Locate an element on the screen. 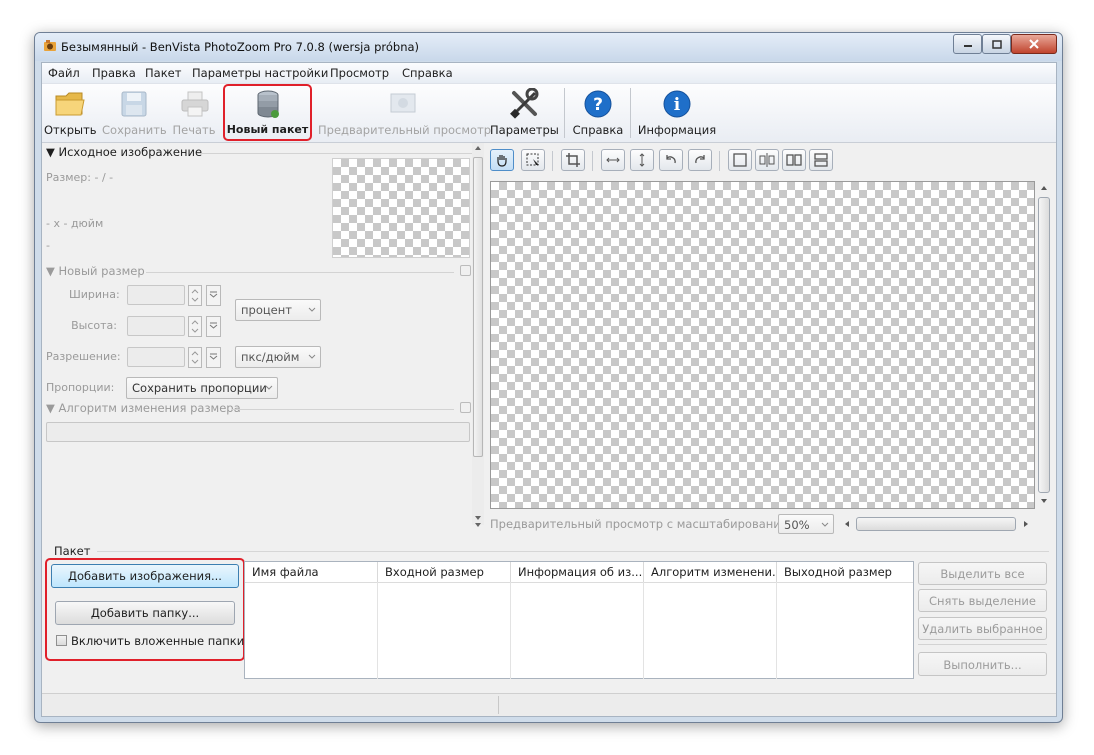 Image resolution: width=1094 pixels, height=755 pixels. source-thumbnail is located at coordinates (401, 208).